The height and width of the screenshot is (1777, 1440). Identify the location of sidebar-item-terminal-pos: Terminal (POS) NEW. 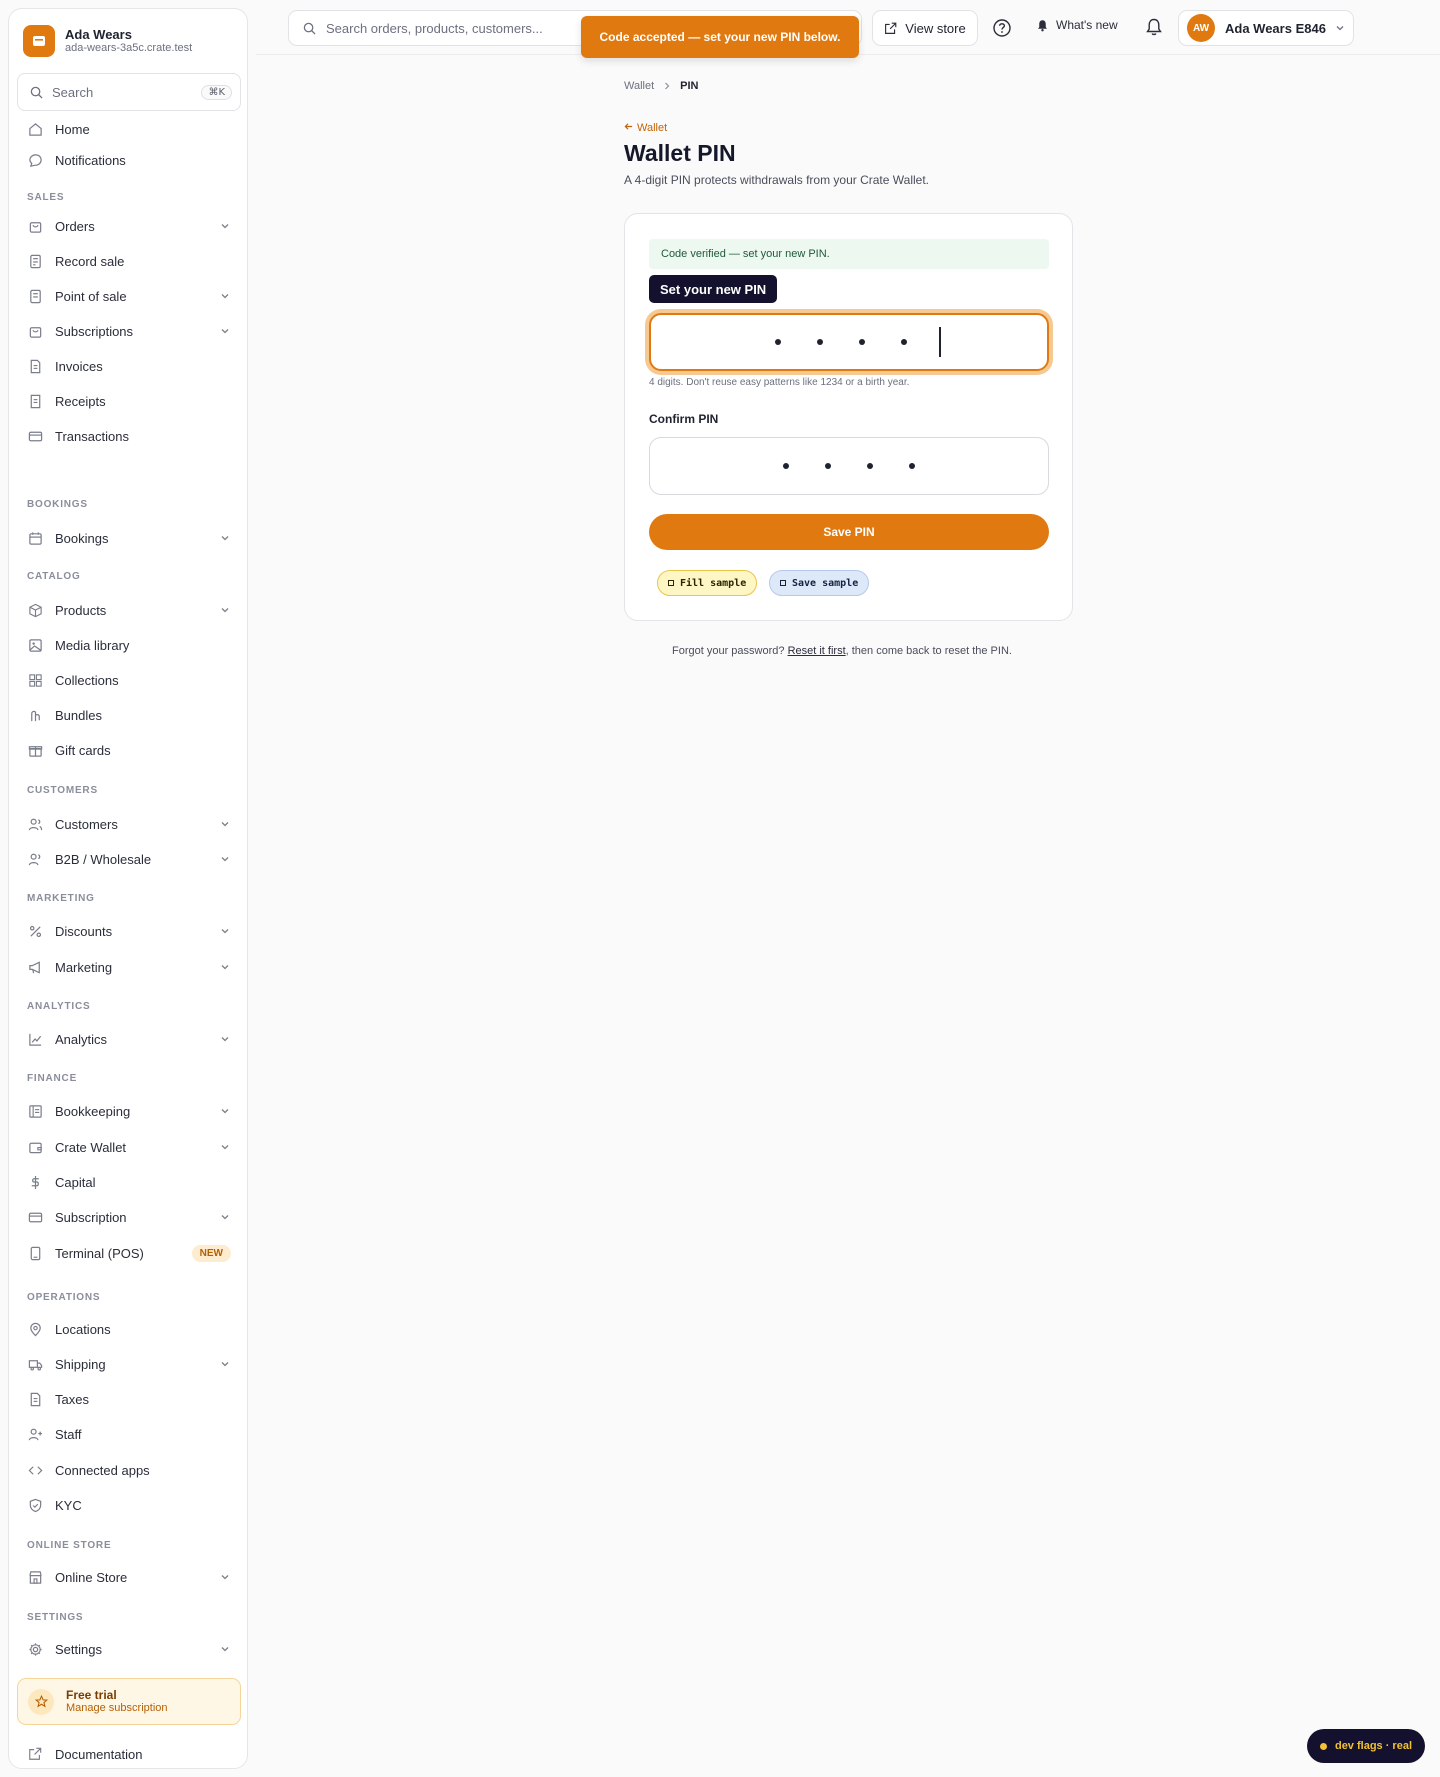
(129, 1253).